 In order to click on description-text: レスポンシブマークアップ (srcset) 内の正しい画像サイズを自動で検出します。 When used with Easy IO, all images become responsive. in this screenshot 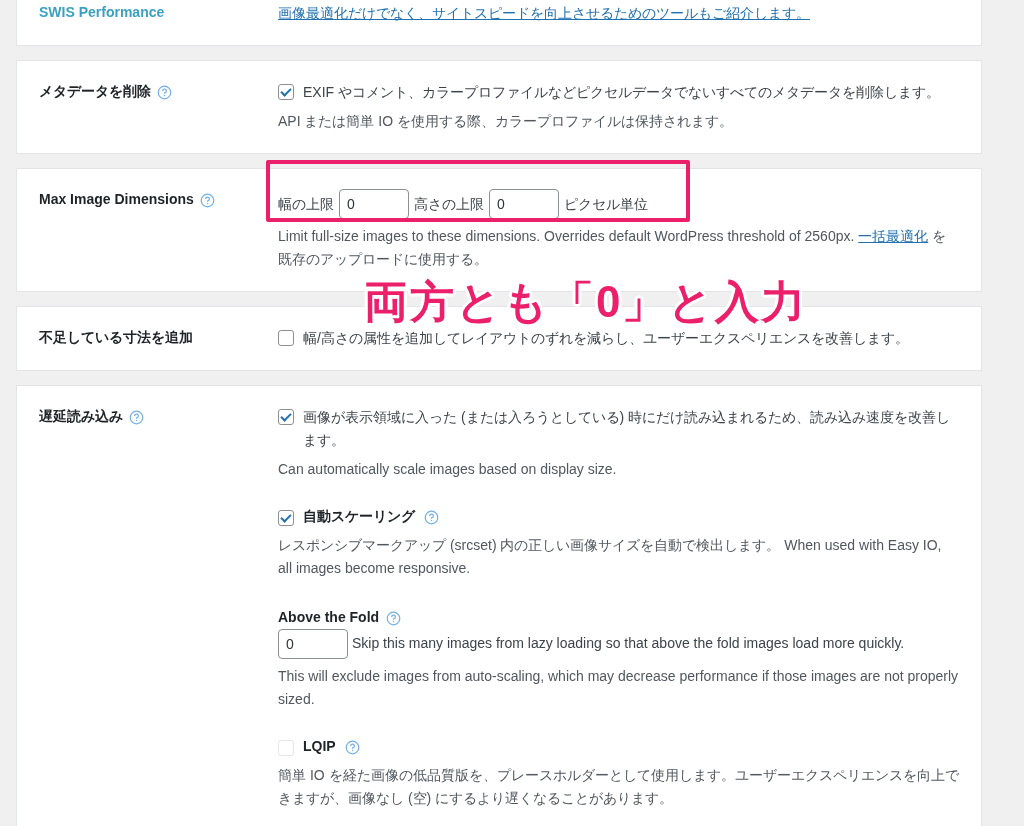, I will do `click(610, 557)`.